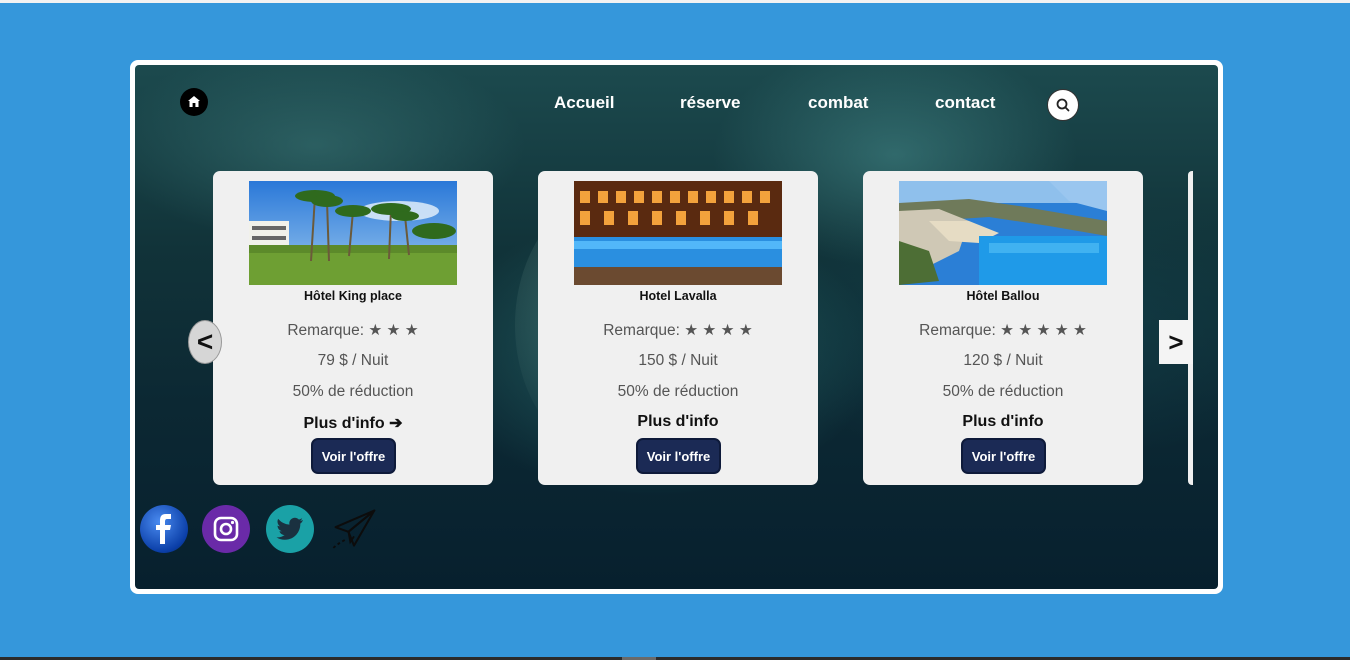  I want to click on hotel-photo-night-pool, so click(678, 233).